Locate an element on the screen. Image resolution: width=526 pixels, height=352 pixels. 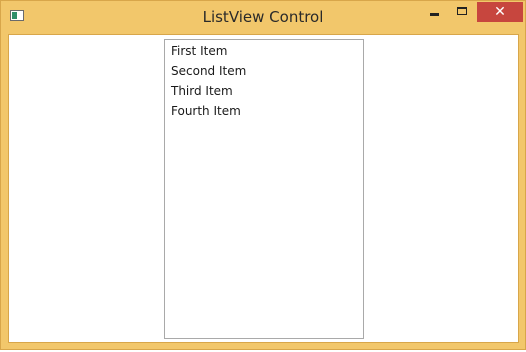
close-icon: ✕ is located at coordinates (500, 12).